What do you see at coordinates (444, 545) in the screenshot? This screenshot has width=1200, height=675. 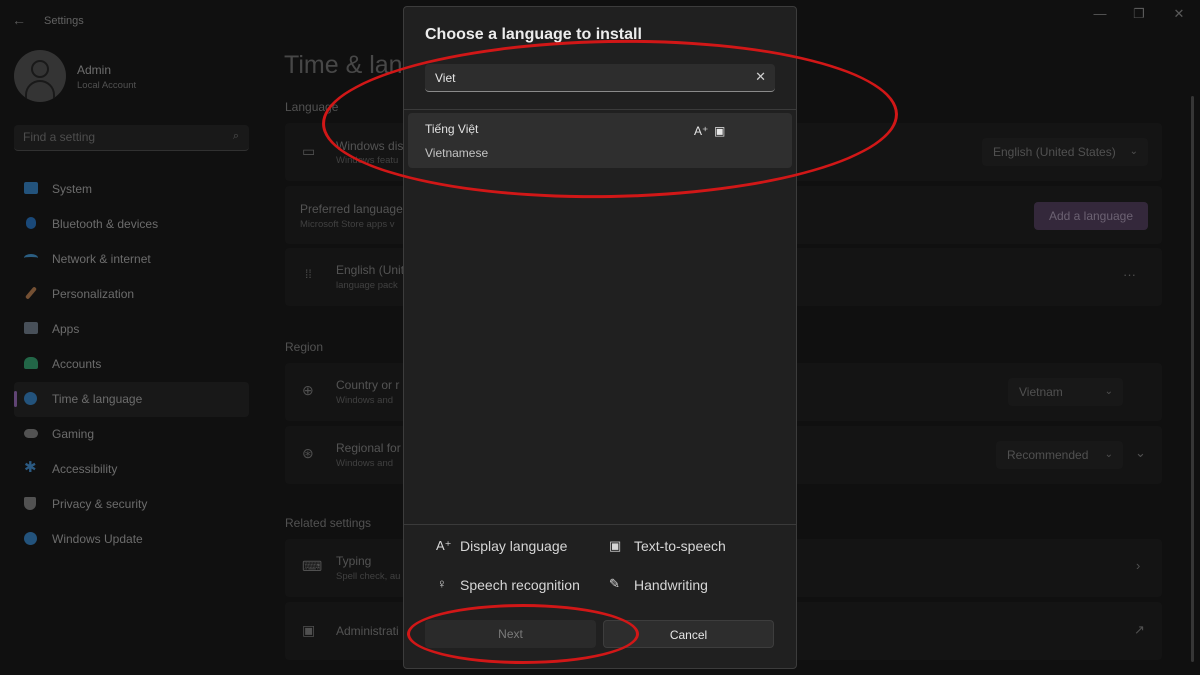 I see `display-language-icon: A⁺` at bounding box center [444, 545].